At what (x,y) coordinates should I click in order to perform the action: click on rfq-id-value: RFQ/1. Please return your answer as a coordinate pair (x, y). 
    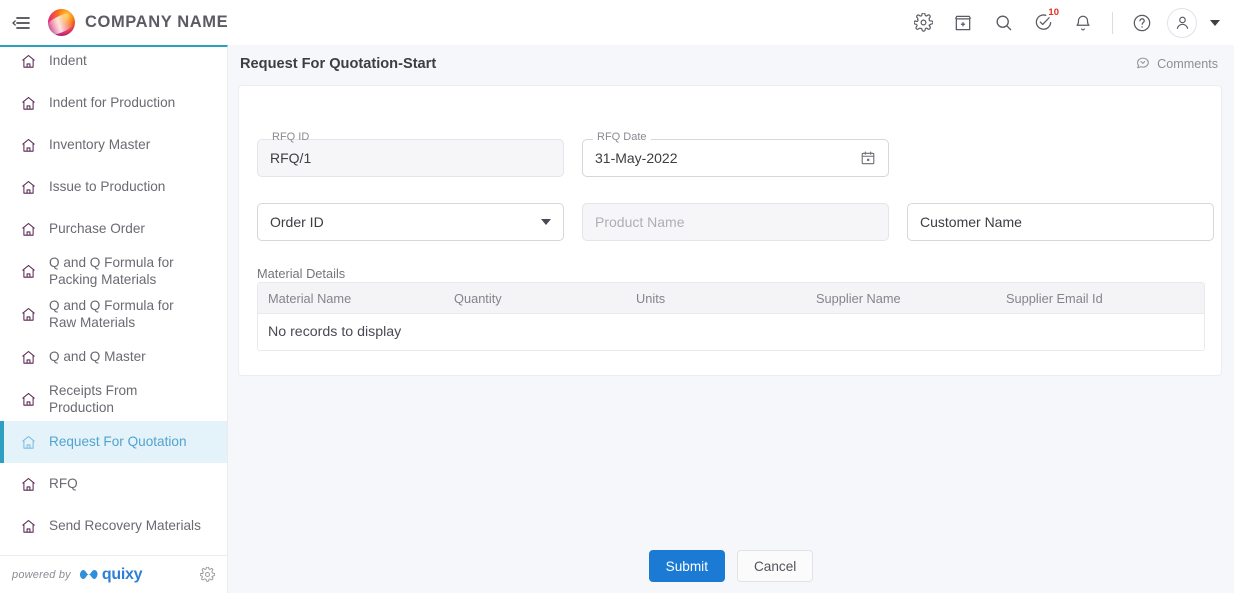
    Looking at the image, I should click on (291, 158).